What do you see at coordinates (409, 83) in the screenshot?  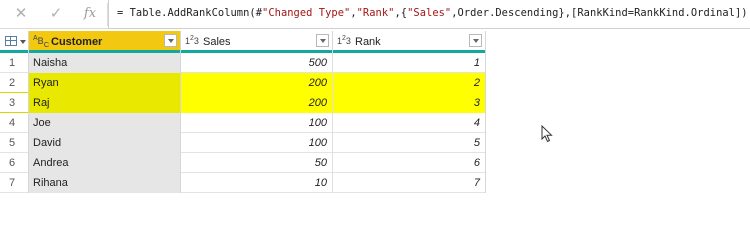 I see `cell-rank: 2` at bounding box center [409, 83].